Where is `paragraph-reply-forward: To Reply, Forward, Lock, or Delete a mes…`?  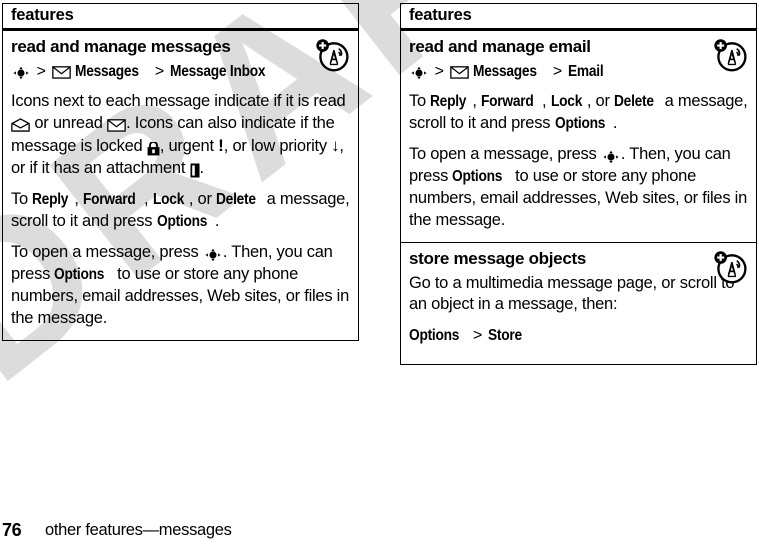
paragraph-reply-forward: To Reply, Forward, Lock, or Delete a mes… is located at coordinates (180, 211).